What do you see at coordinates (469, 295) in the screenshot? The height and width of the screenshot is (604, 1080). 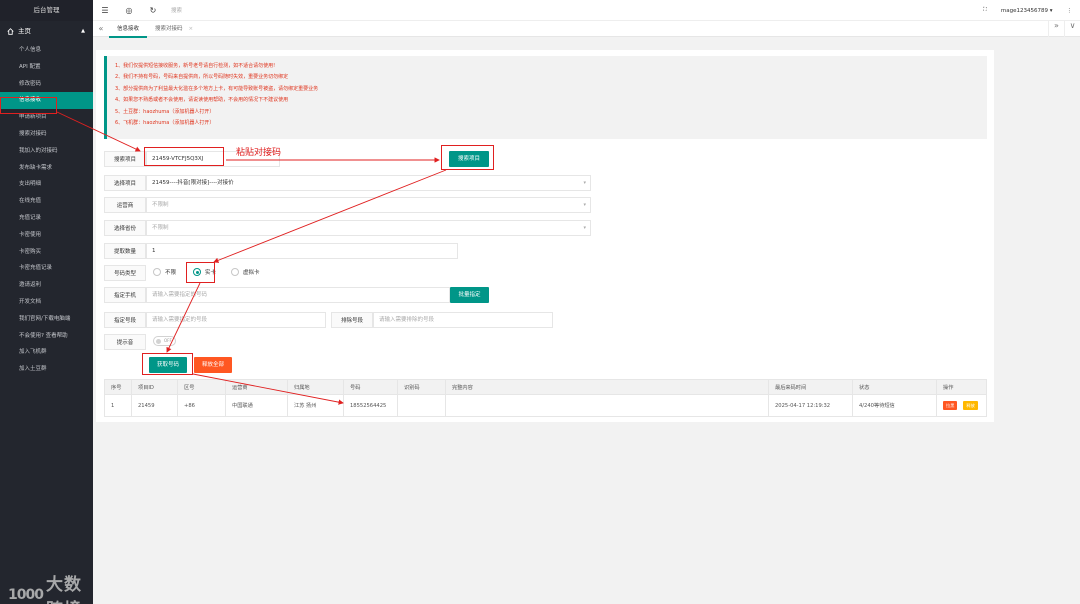 I see `batch-specify-button: 批量指定` at bounding box center [469, 295].